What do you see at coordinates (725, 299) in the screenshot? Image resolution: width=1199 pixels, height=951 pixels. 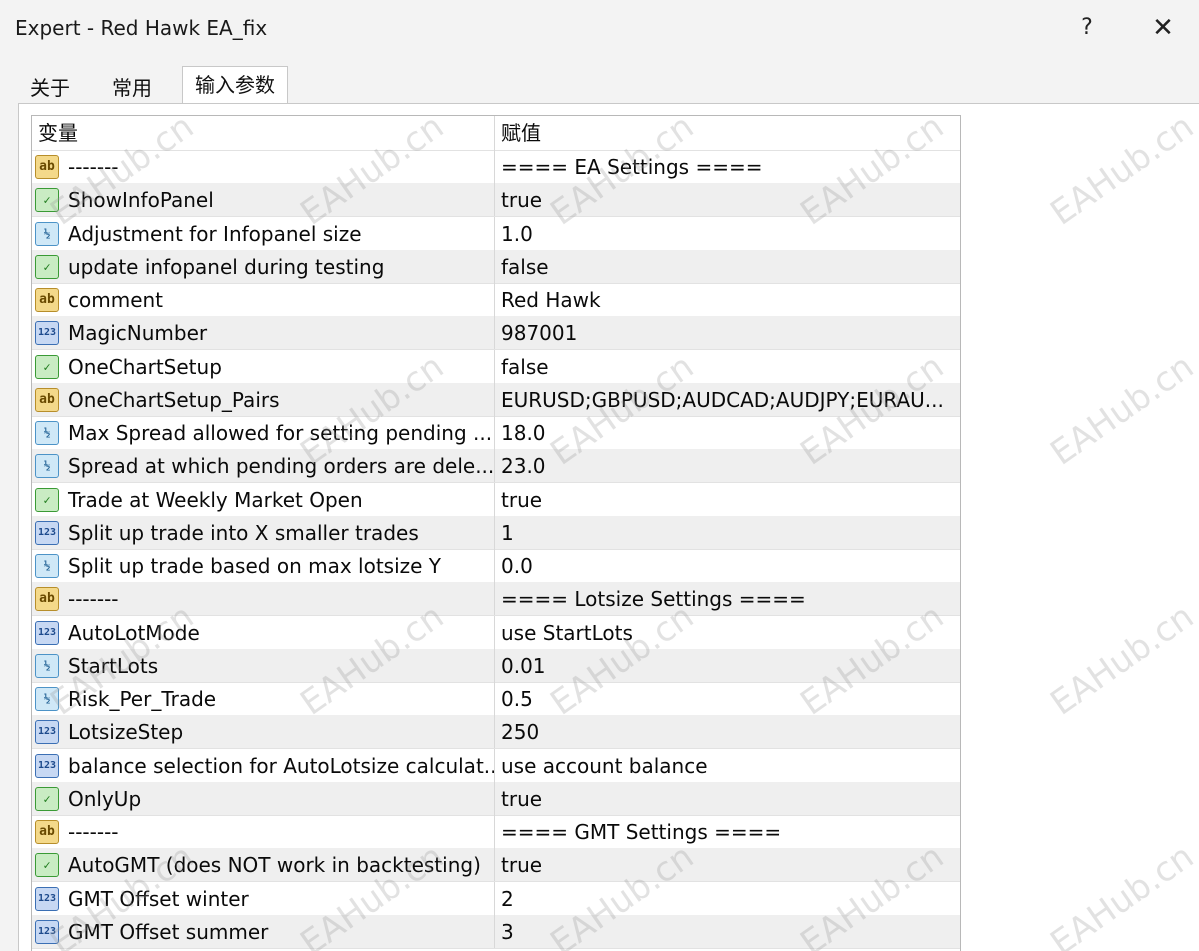 I see `value-cell: Red Hawk` at bounding box center [725, 299].